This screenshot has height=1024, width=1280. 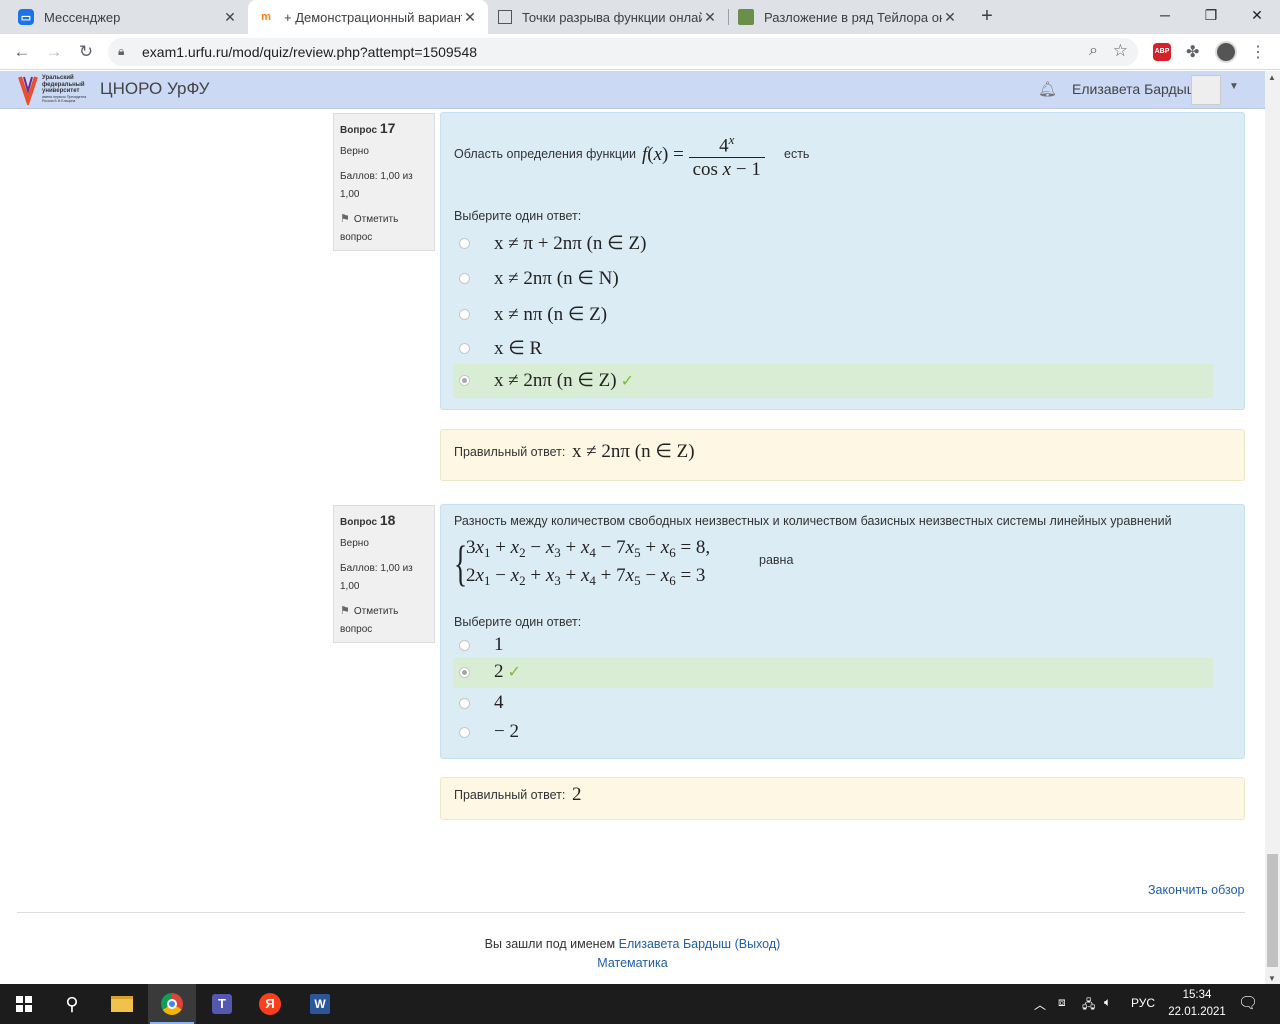 I want to click on flag-icon: ⚑, so click(x=345, y=611).